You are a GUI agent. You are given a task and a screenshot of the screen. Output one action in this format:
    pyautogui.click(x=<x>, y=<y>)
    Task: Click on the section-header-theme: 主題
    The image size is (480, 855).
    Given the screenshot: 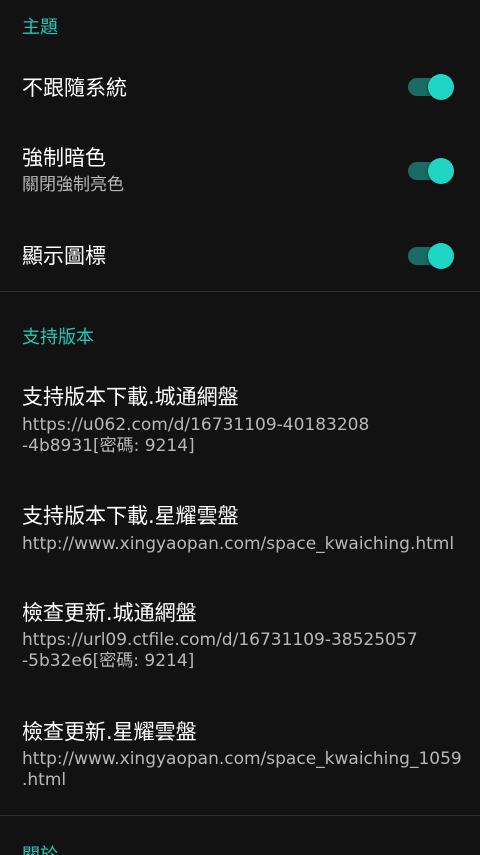 What is the action you would take?
    pyautogui.click(x=40, y=27)
    